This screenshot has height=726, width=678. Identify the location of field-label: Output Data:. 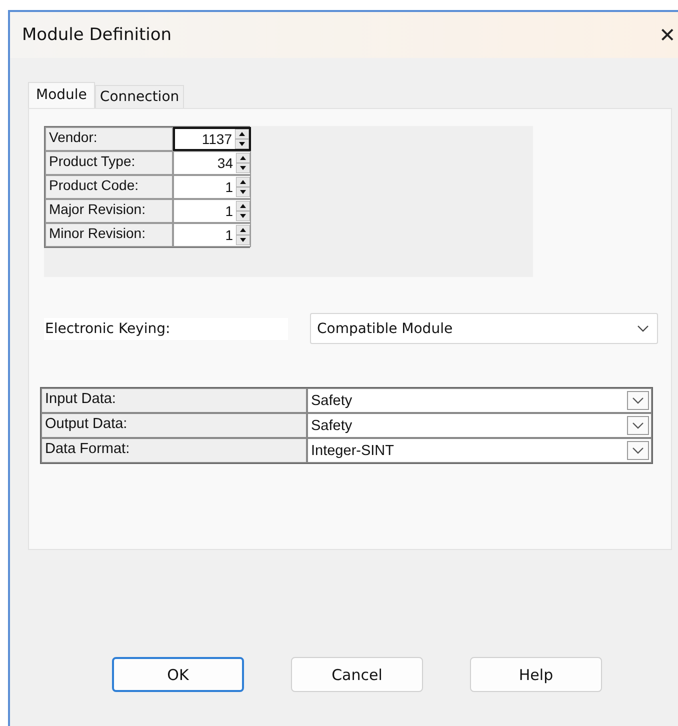
(174, 425).